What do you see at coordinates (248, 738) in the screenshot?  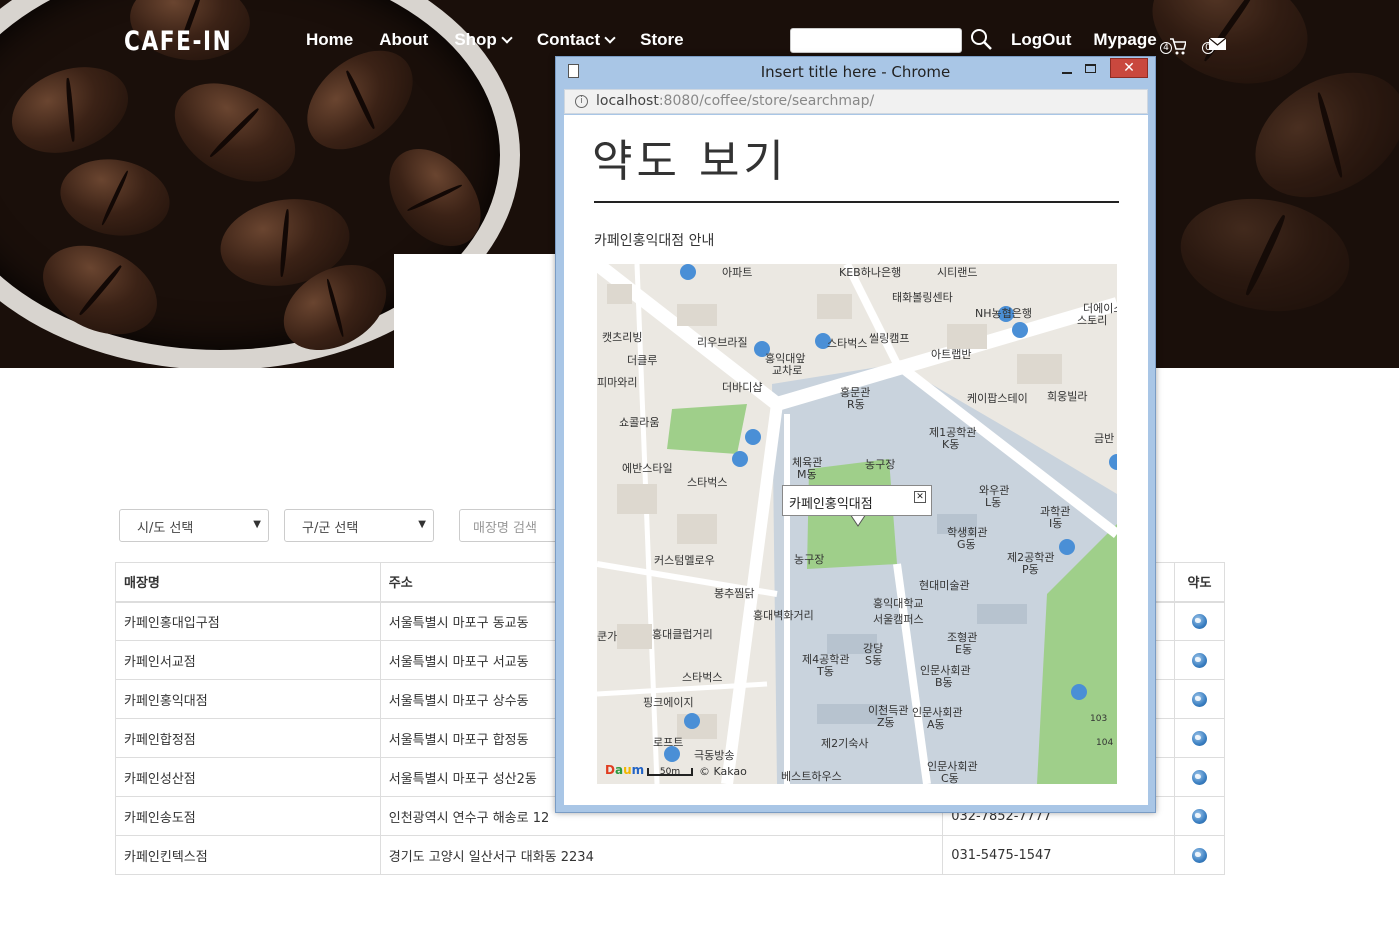 I see `store-name: 카페인합정점` at bounding box center [248, 738].